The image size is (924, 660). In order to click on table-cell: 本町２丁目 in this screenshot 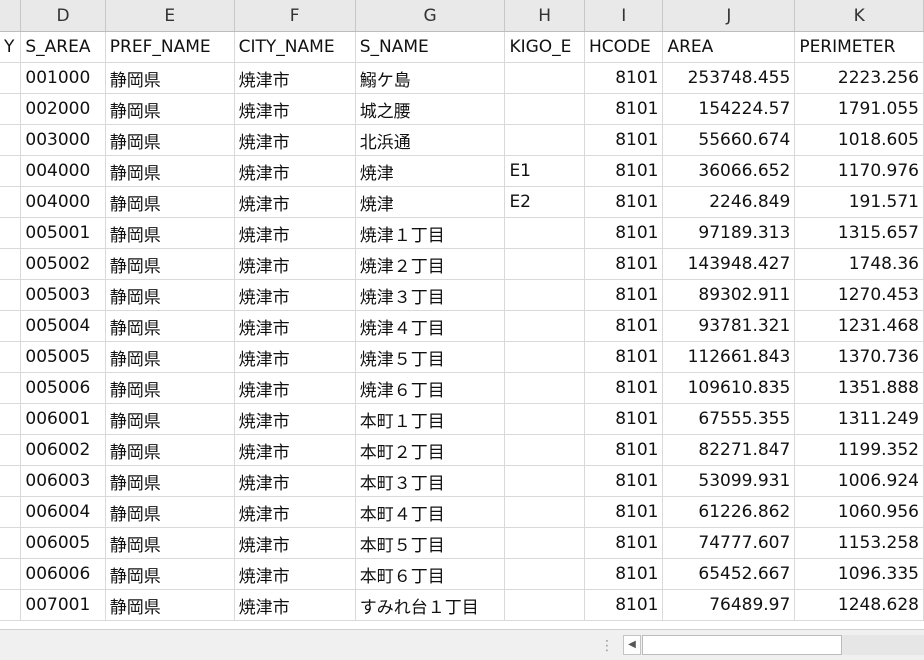, I will do `click(430, 450)`.